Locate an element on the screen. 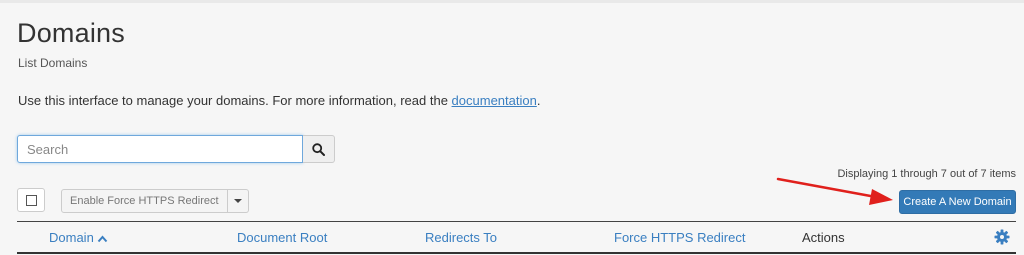 The image size is (1024, 255). gear-icon is located at coordinates (1002, 237).